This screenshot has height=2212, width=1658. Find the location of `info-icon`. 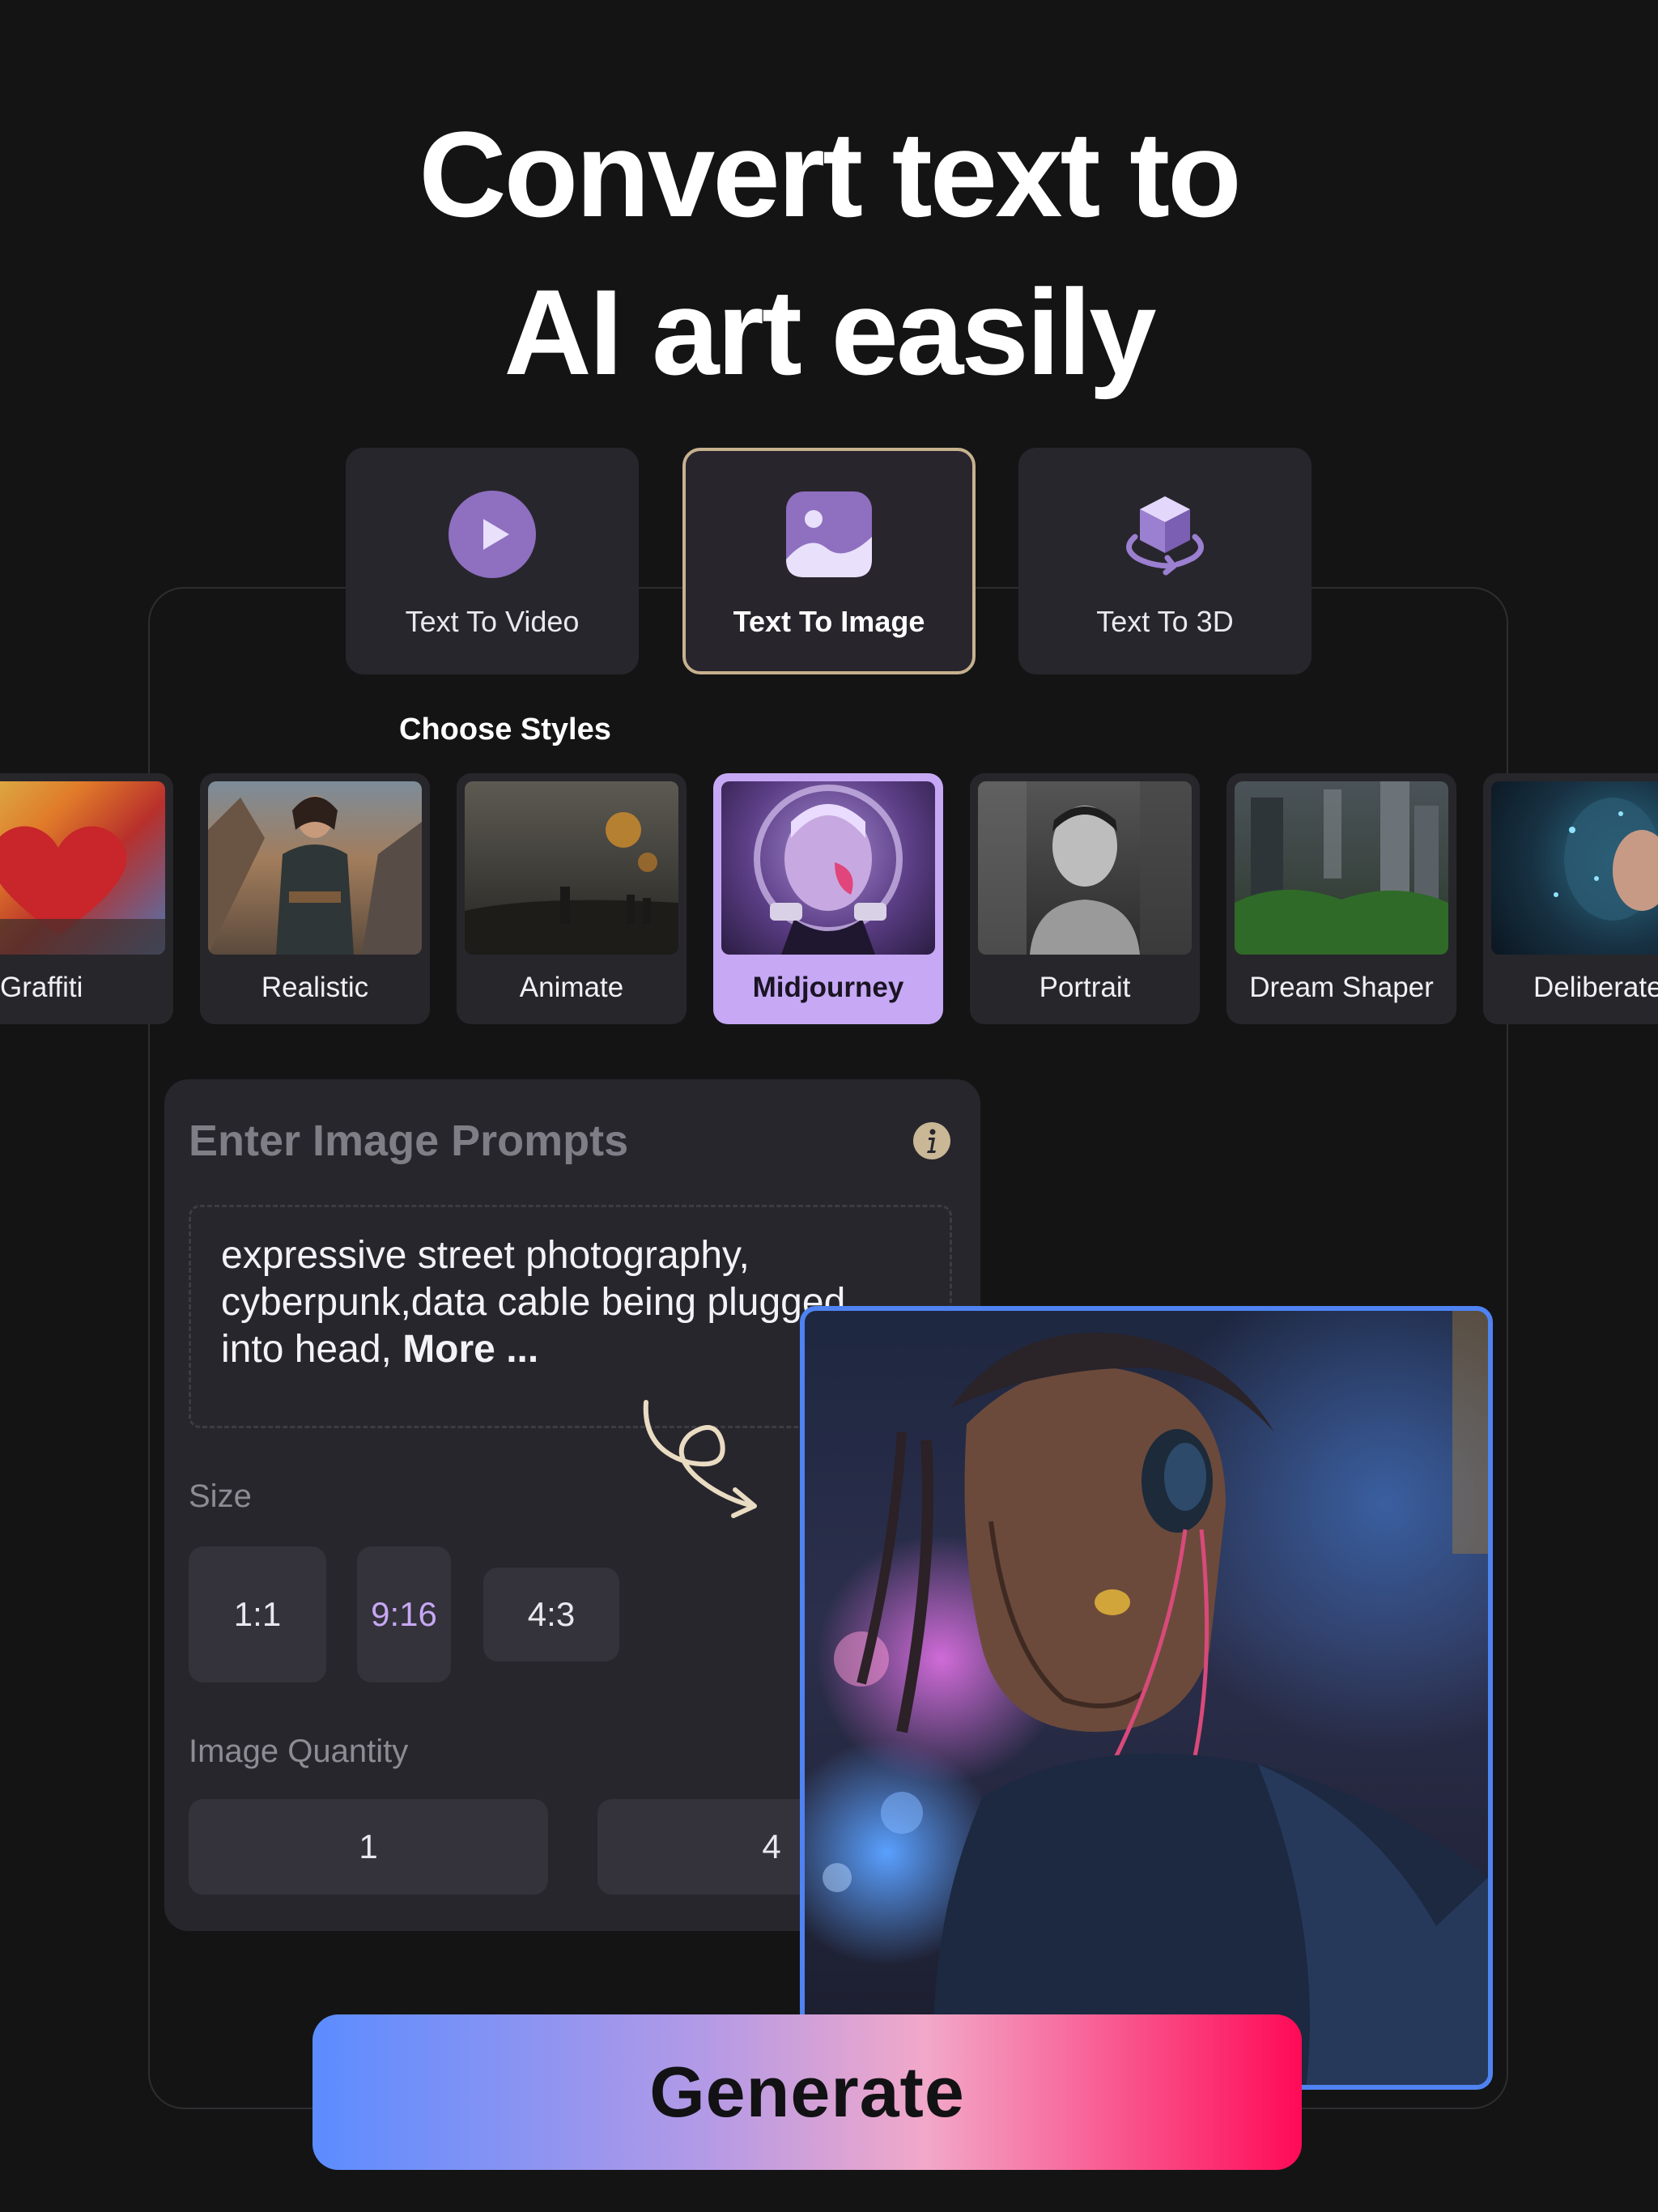

info-icon is located at coordinates (931, 1140).